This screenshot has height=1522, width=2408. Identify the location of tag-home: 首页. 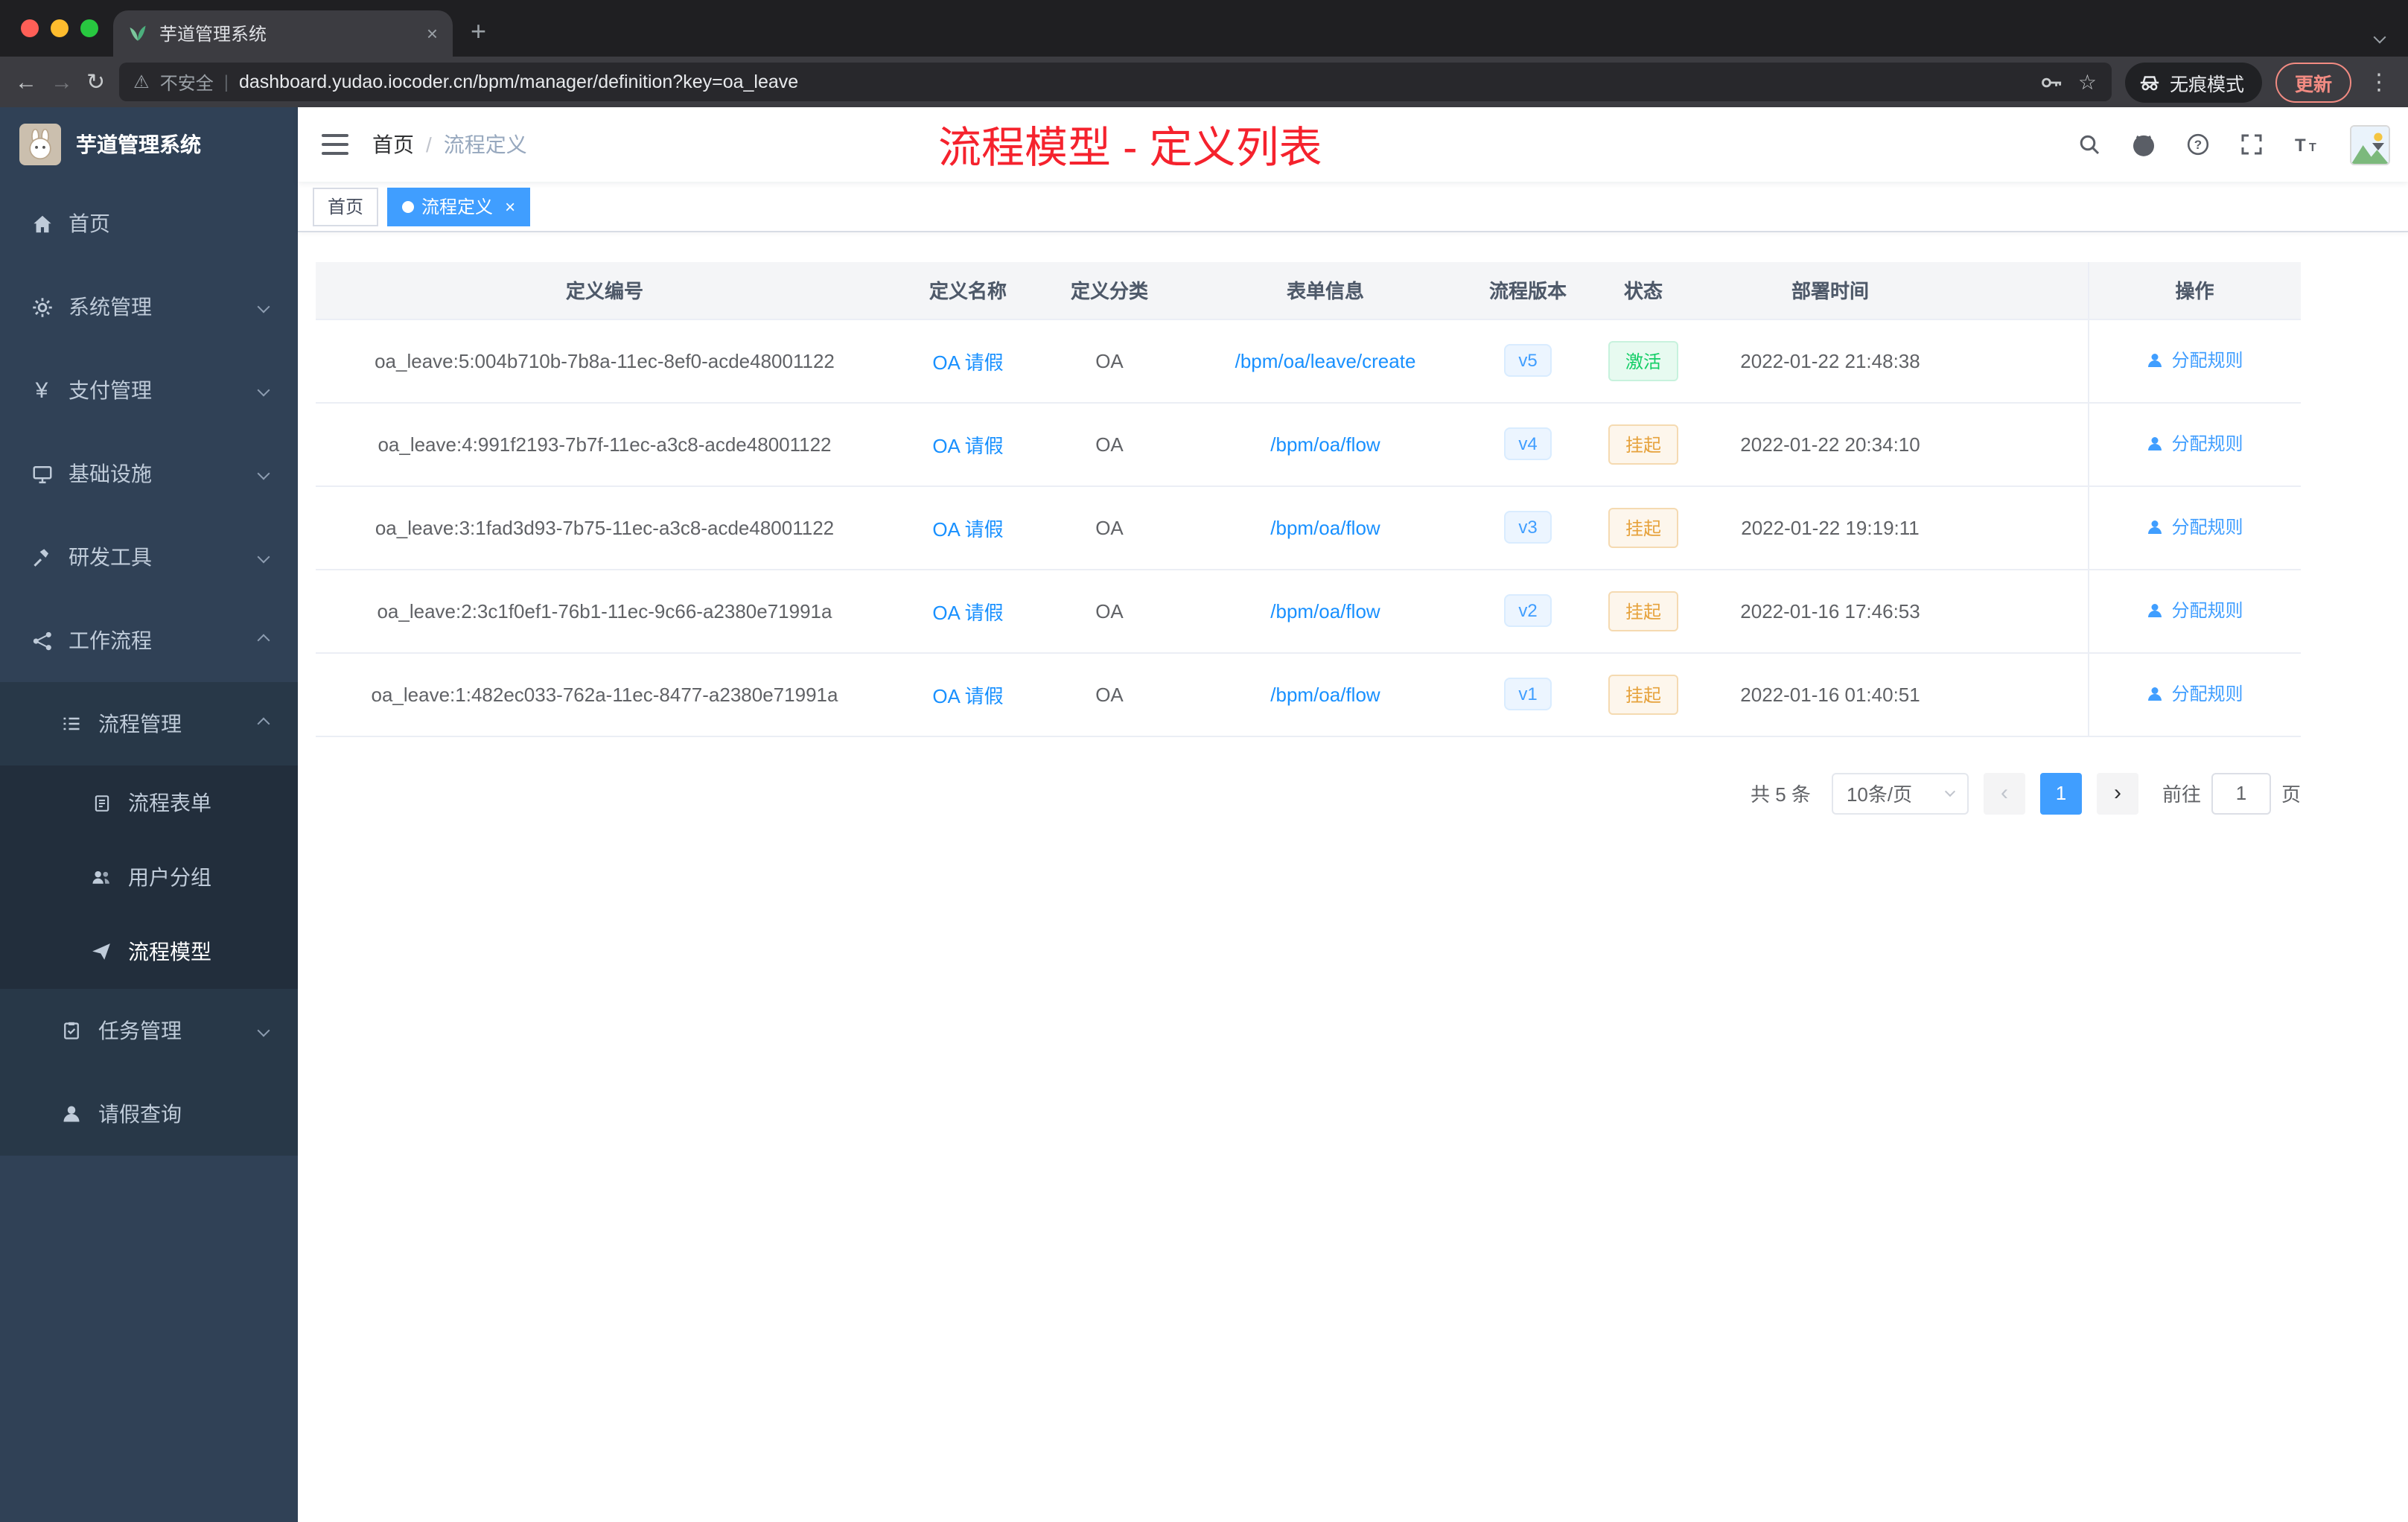
(346, 206).